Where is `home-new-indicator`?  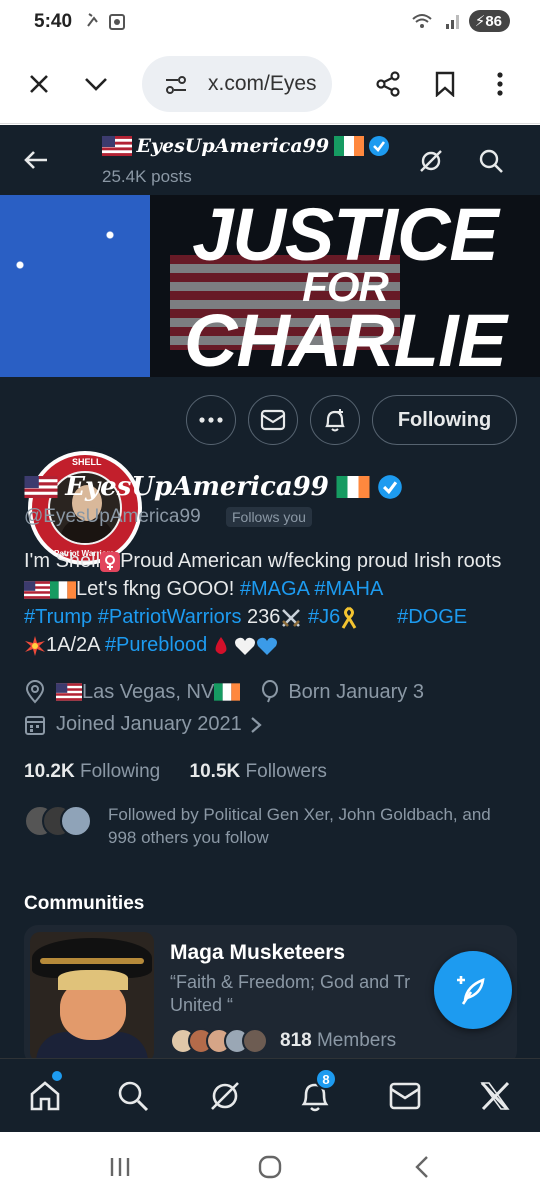 home-new-indicator is located at coordinates (57, 1076).